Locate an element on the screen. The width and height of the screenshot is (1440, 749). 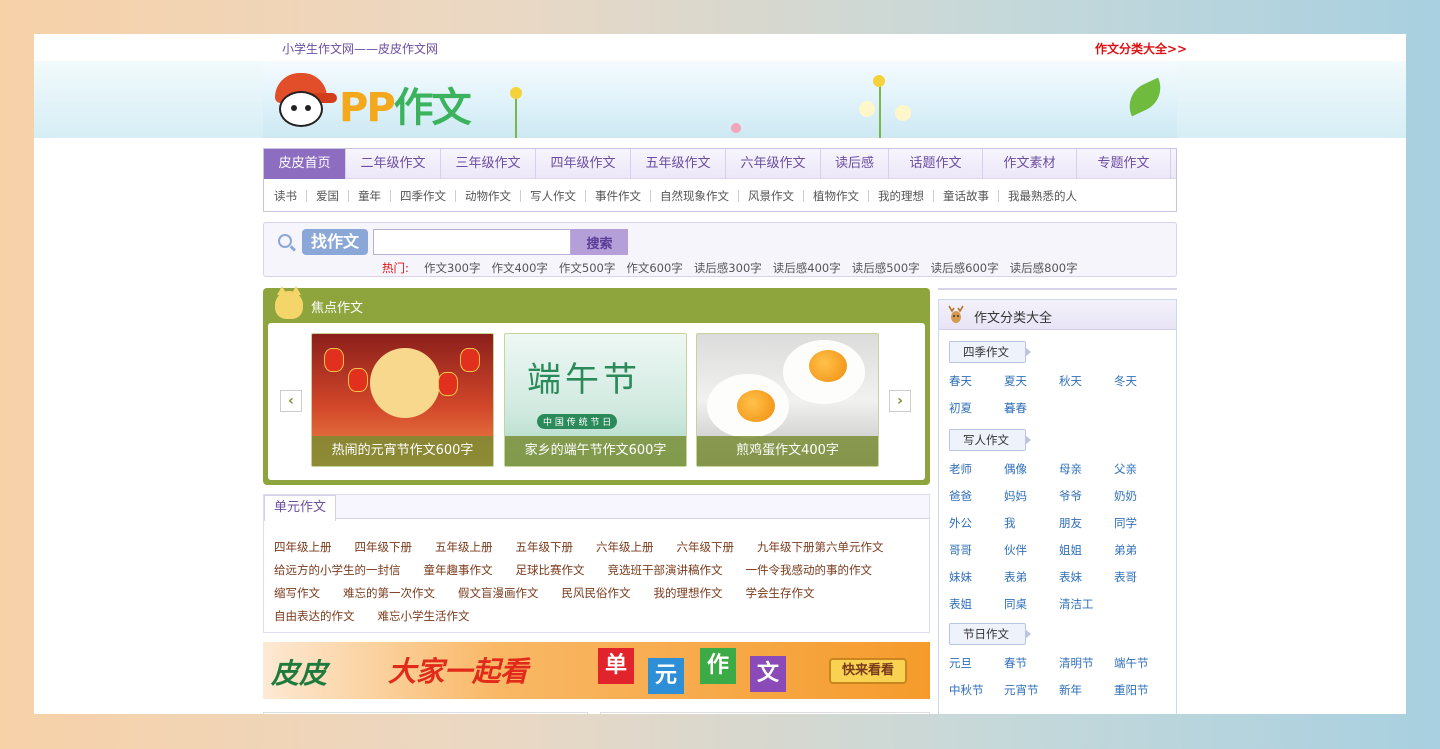
category-link: 我 is located at coordinates (1031, 523).